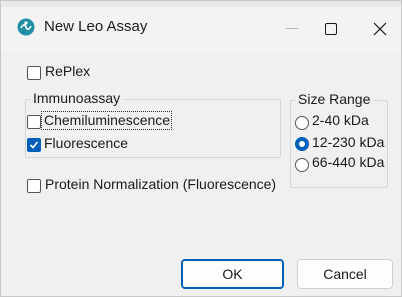  Describe the element at coordinates (96, 26) in the screenshot. I see `window-title: New Leo Assay` at that location.